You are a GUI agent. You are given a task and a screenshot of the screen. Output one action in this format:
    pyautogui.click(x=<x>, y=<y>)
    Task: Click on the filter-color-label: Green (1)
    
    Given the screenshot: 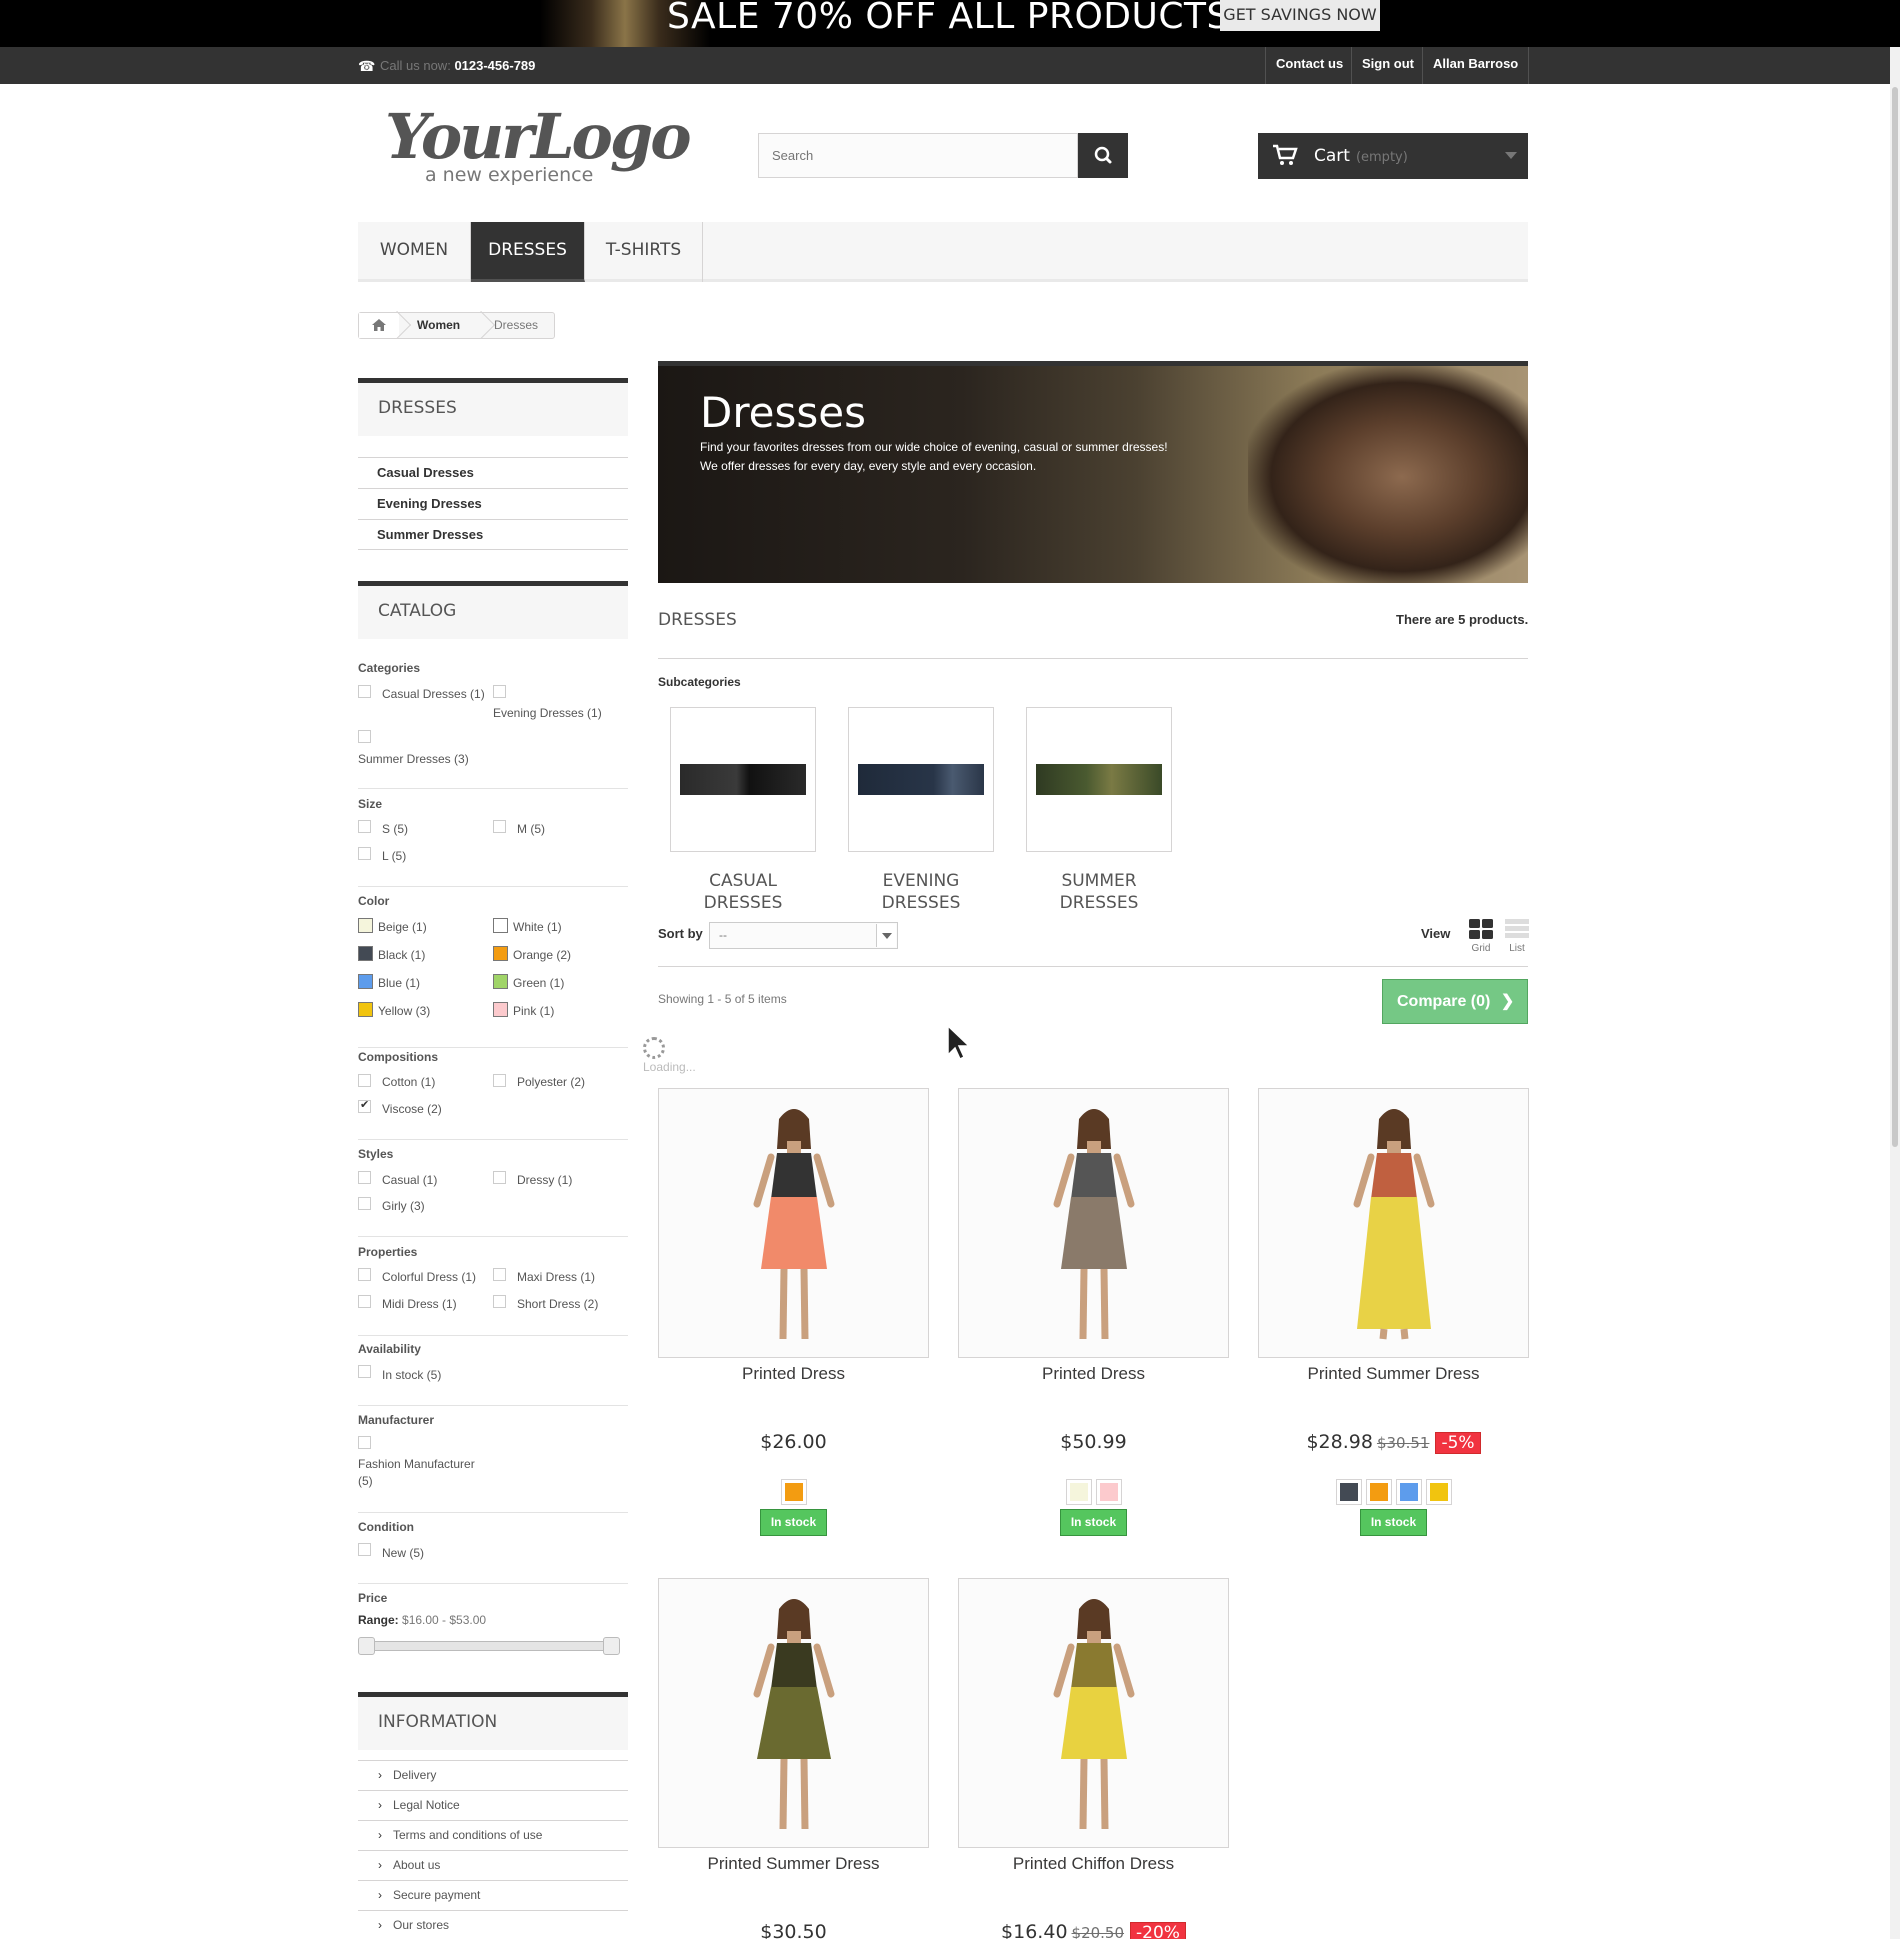 What is the action you would take?
    pyautogui.click(x=538, y=983)
    